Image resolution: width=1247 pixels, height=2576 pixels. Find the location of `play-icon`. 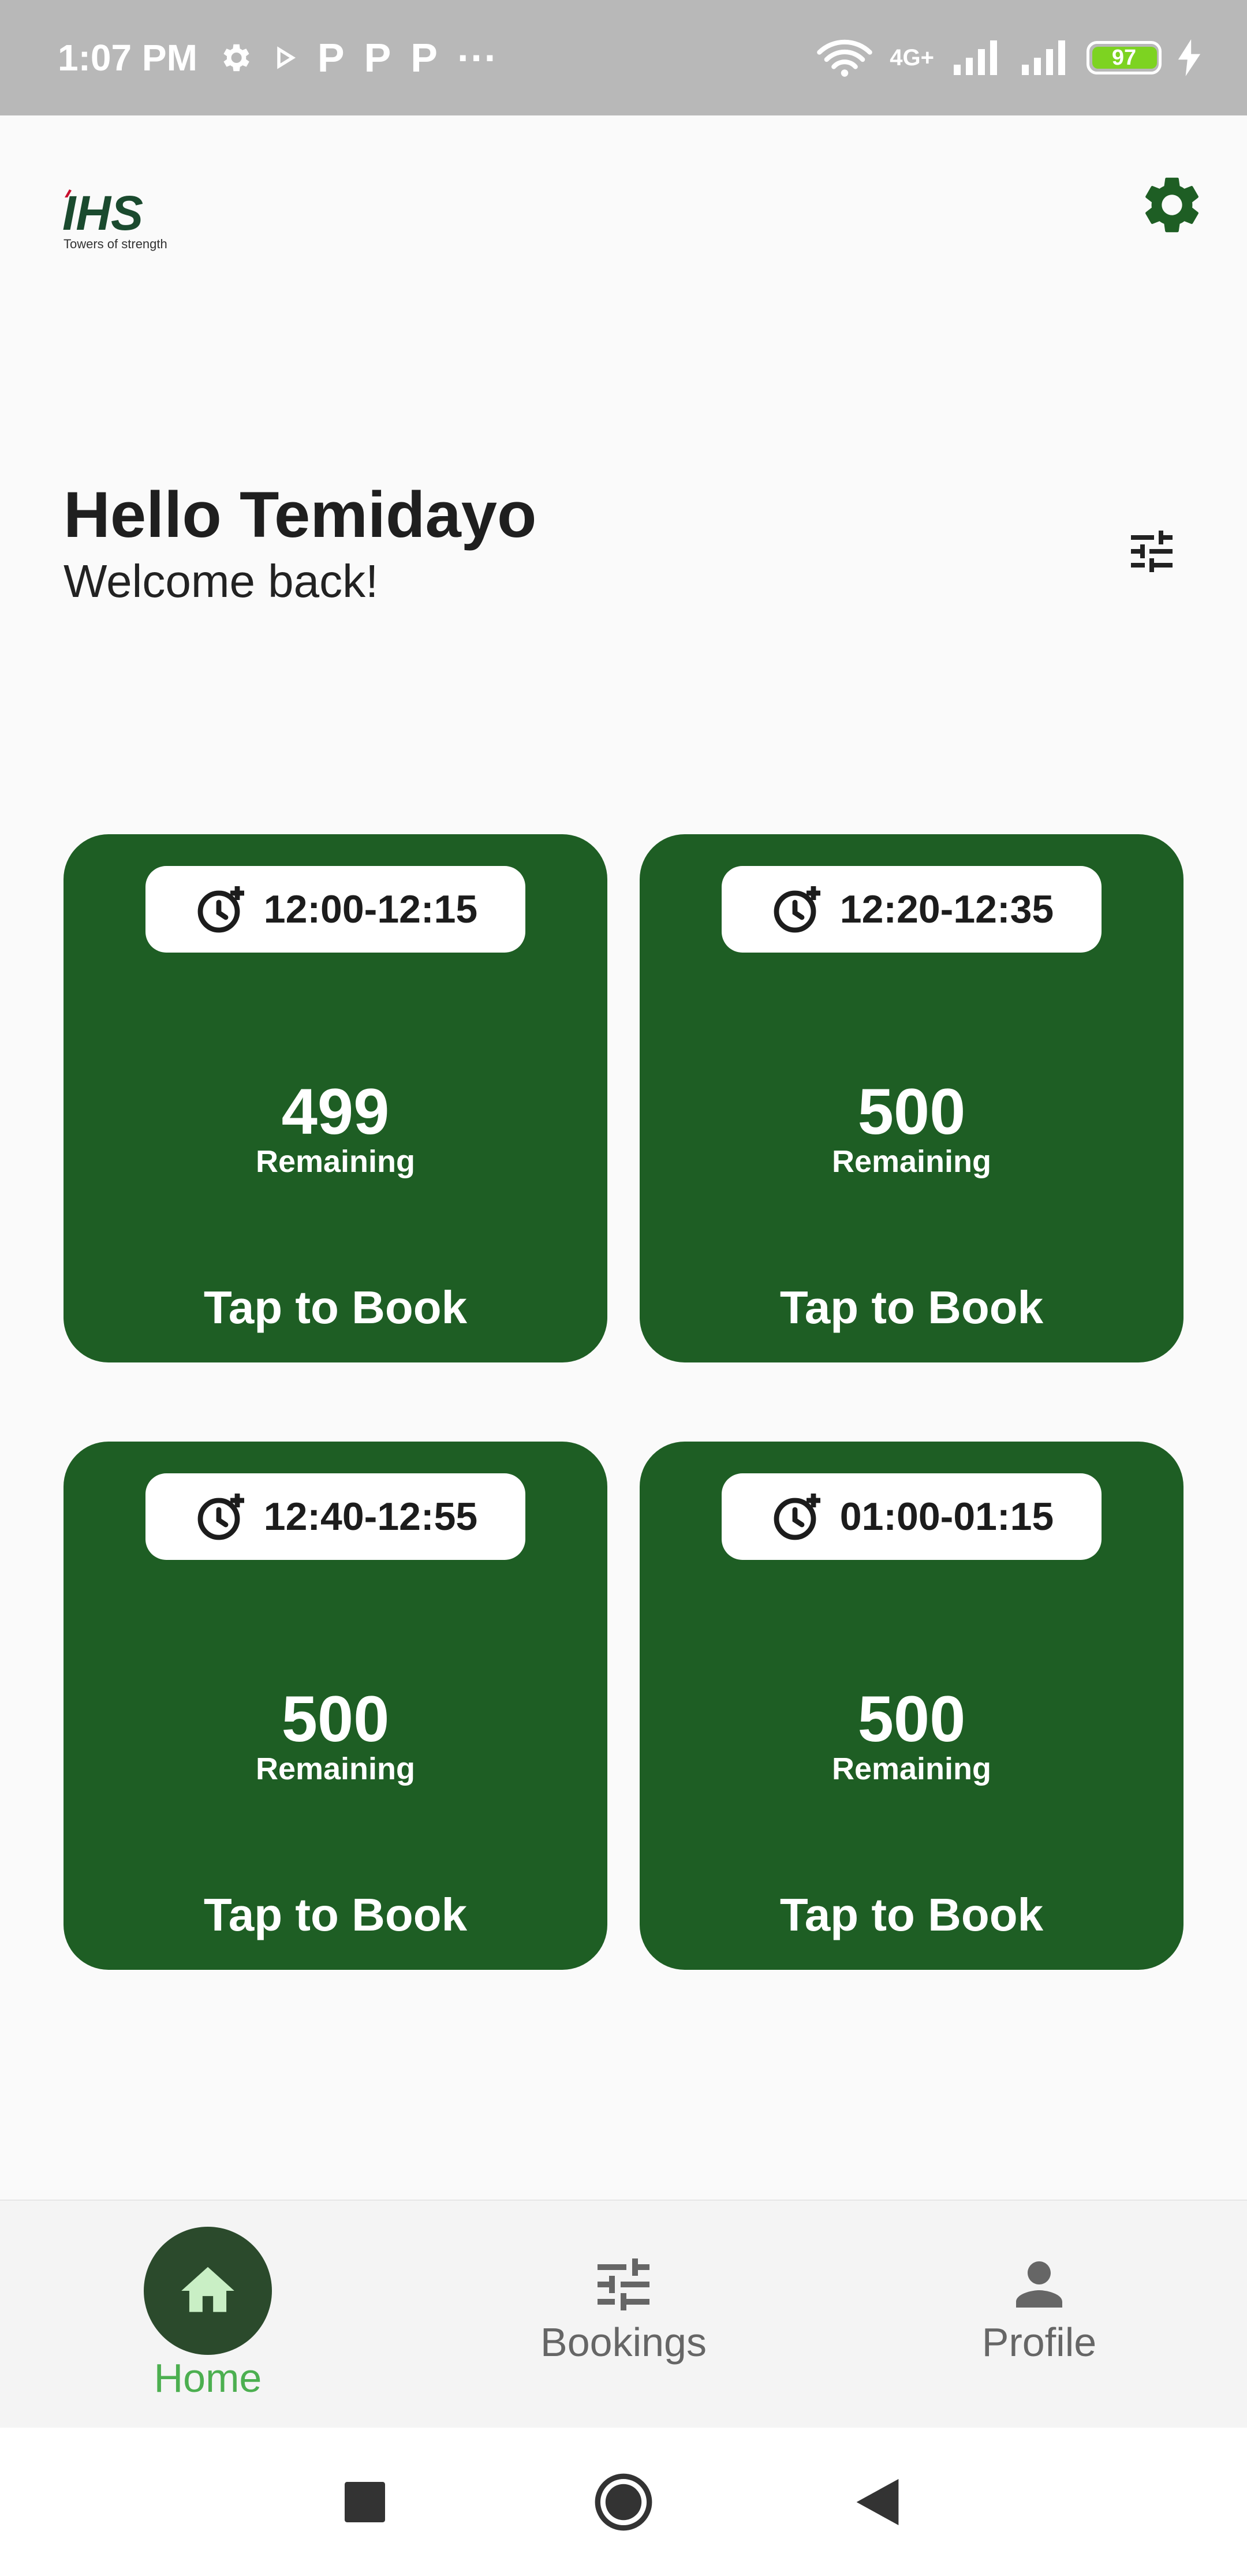

play-icon is located at coordinates (286, 57).